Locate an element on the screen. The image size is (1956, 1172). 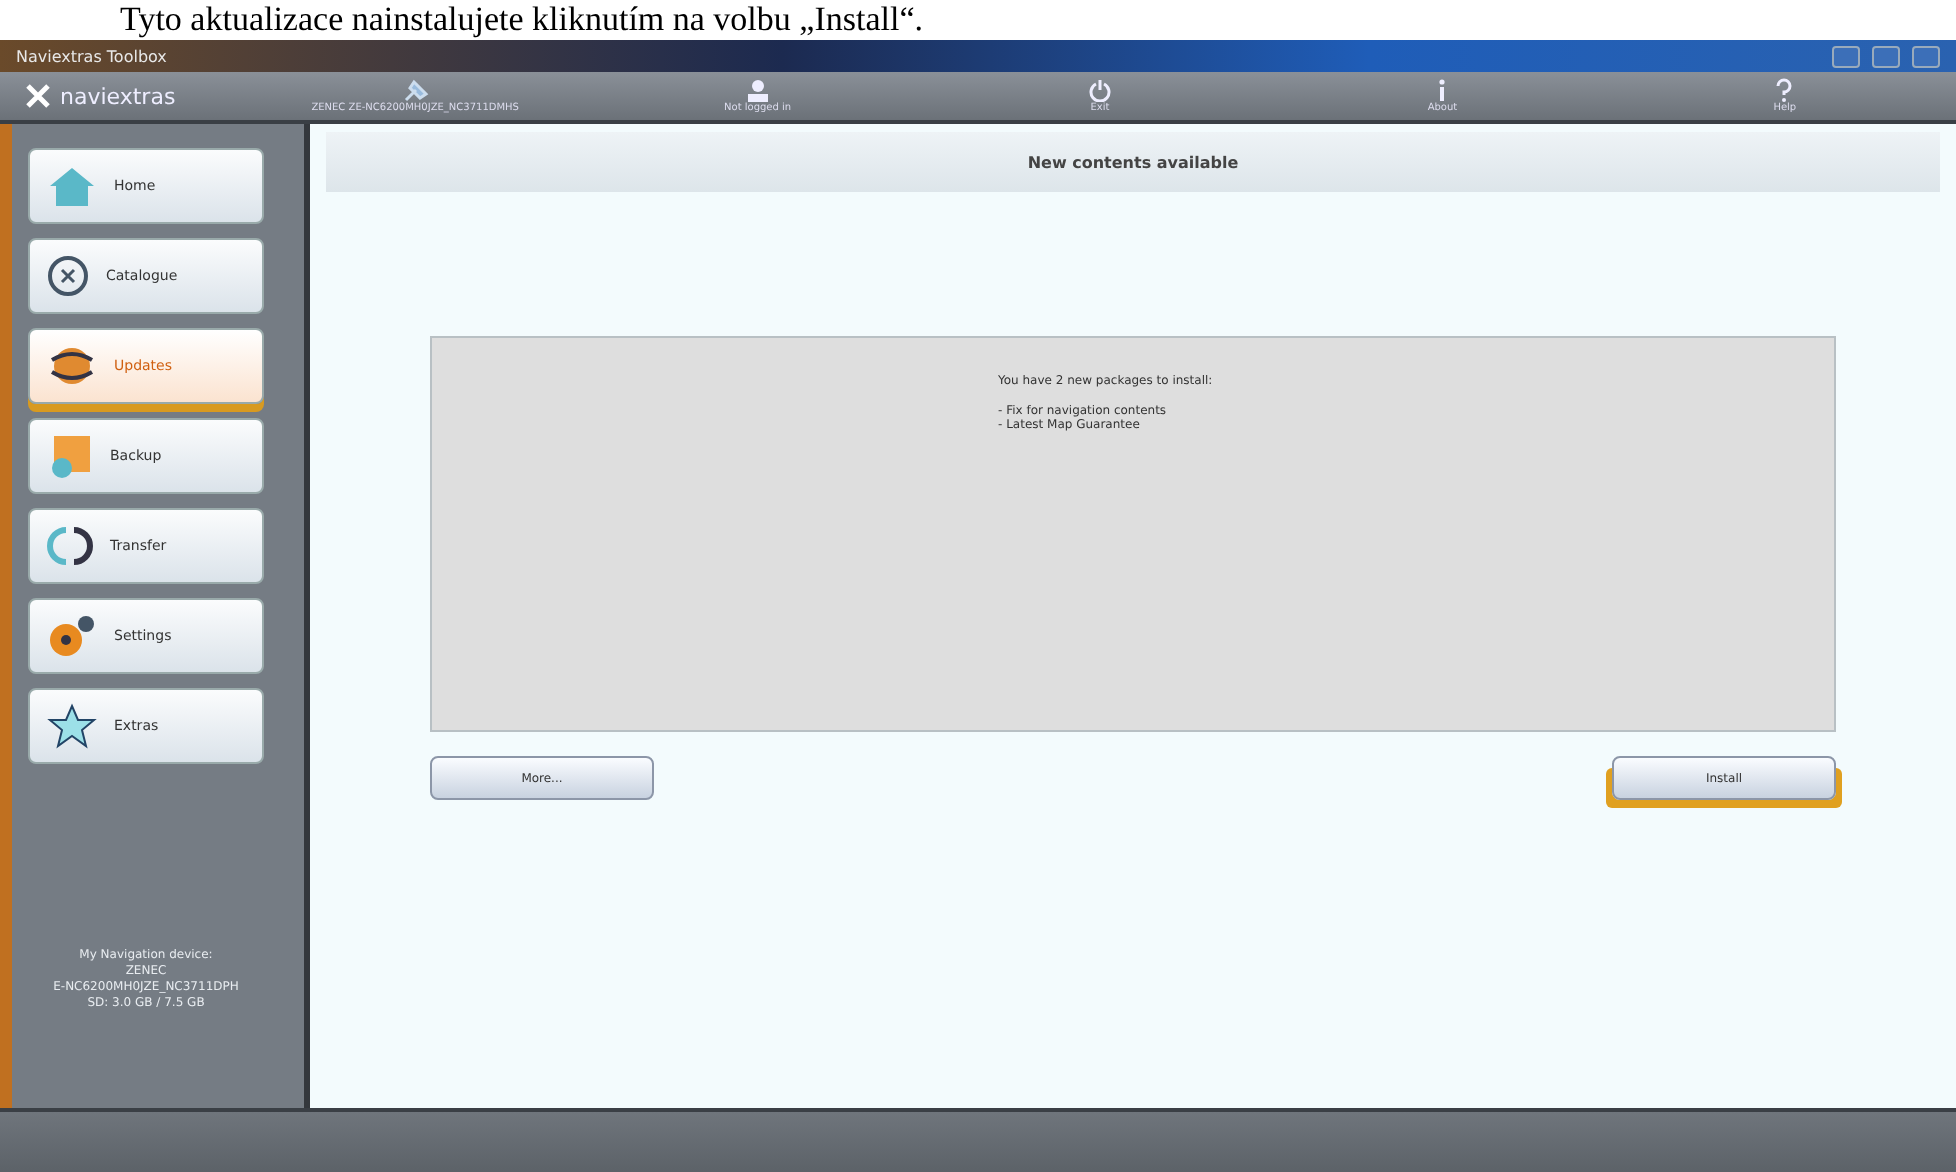
close-circle-icon is located at coordinates (68, 276).